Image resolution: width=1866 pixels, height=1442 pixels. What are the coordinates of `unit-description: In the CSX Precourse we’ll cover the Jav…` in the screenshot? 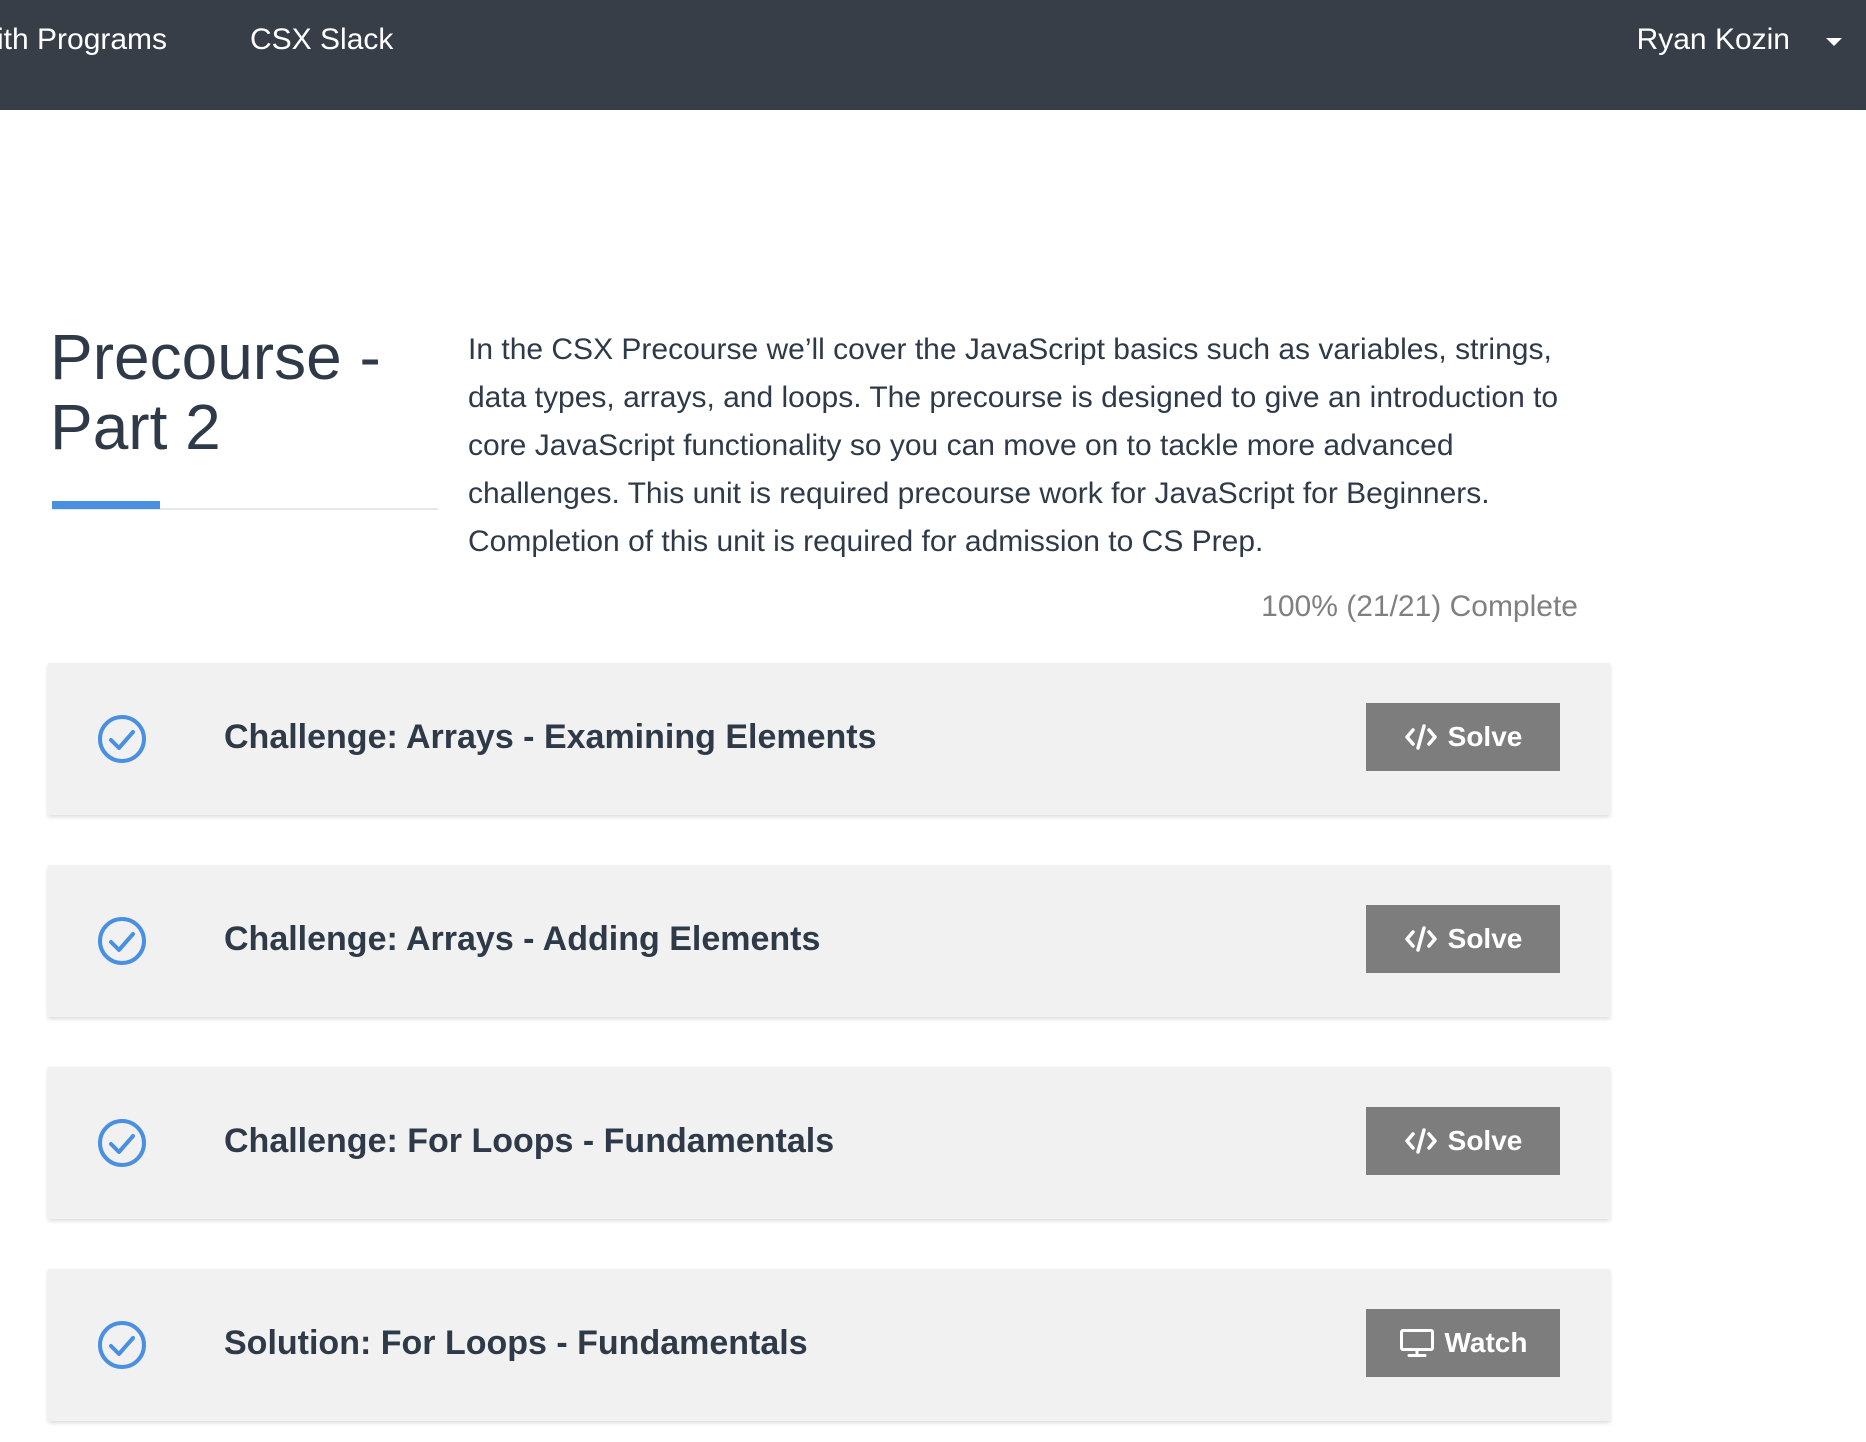 It's located at (1013, 445).